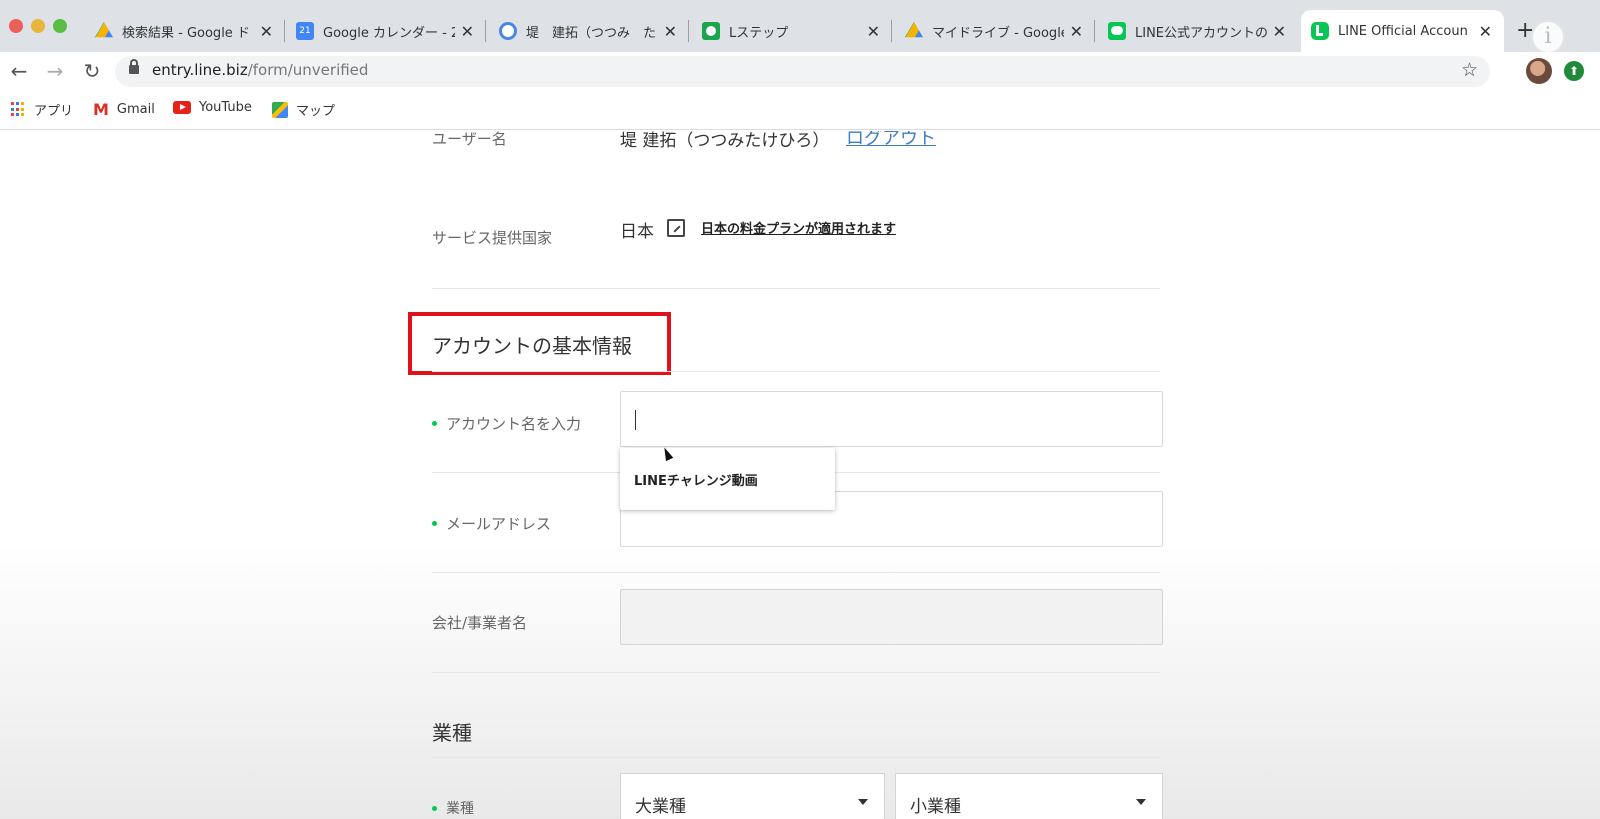 The width and height of the screenshot is (1600, 819). I want to click on google-calendar-icon: 21, so click(305, 31).